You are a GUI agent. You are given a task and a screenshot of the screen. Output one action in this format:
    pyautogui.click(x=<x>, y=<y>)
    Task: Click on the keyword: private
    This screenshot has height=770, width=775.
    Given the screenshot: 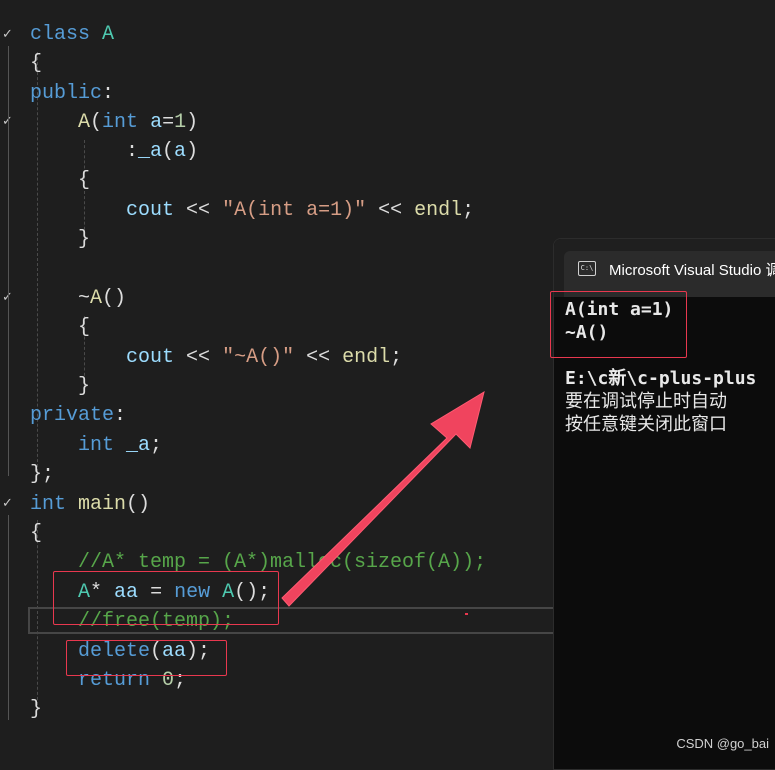 What is the action you would take?
    pyautogui.click(x=72, y=415)
    